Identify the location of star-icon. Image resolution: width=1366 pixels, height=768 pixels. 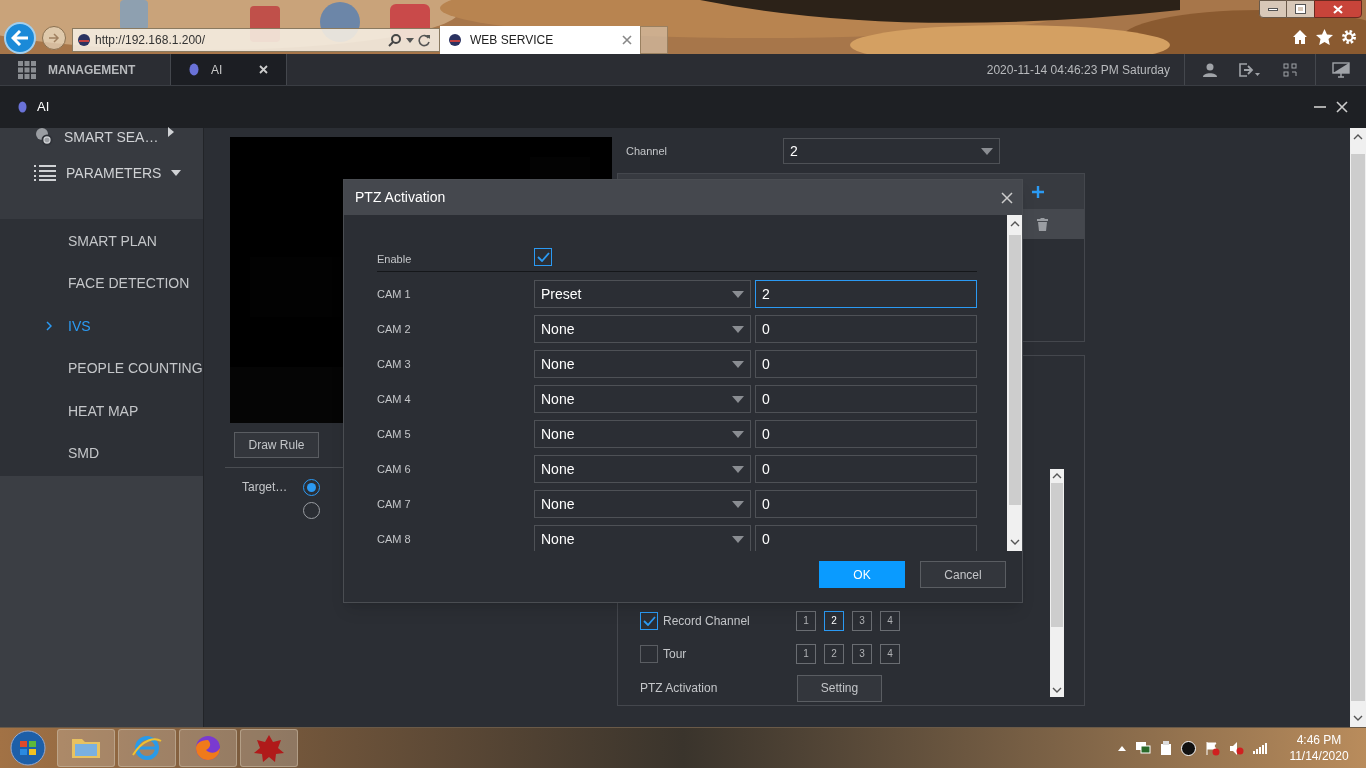
(1324, 37).